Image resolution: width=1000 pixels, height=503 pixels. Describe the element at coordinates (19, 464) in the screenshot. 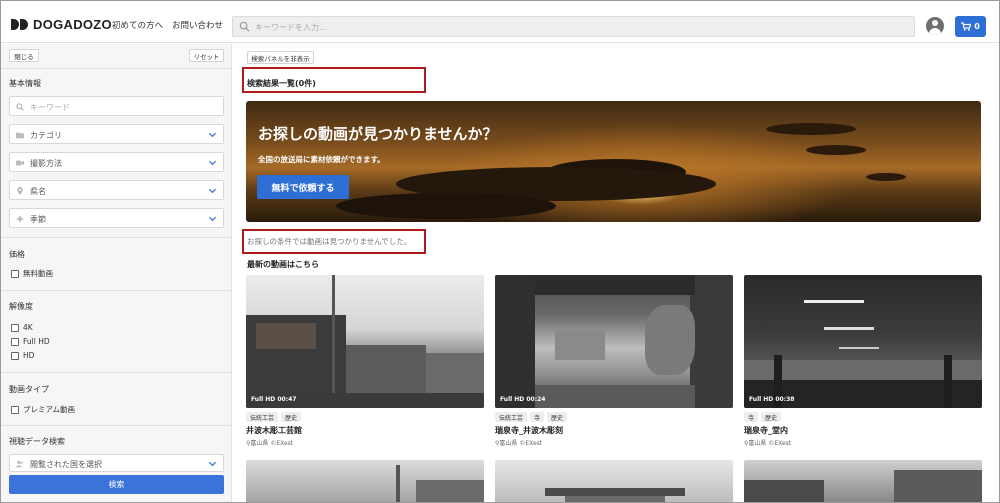

I see `user-group-icon` at that location.